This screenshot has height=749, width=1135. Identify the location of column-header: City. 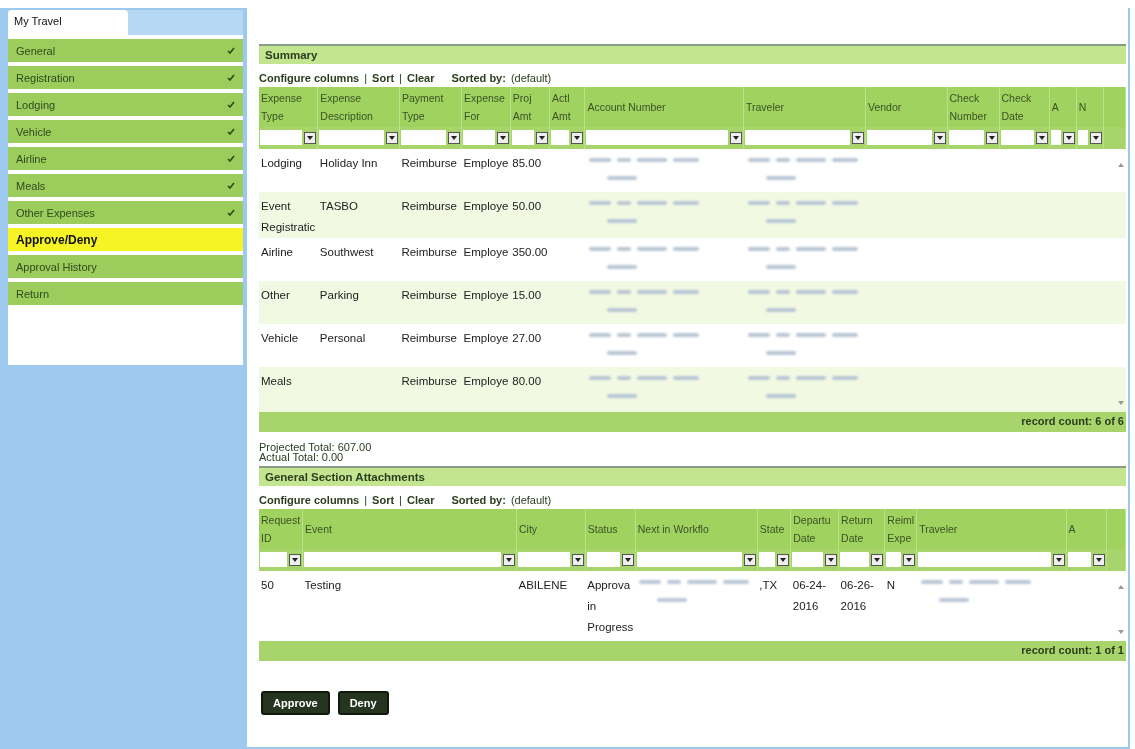
(551, 529).